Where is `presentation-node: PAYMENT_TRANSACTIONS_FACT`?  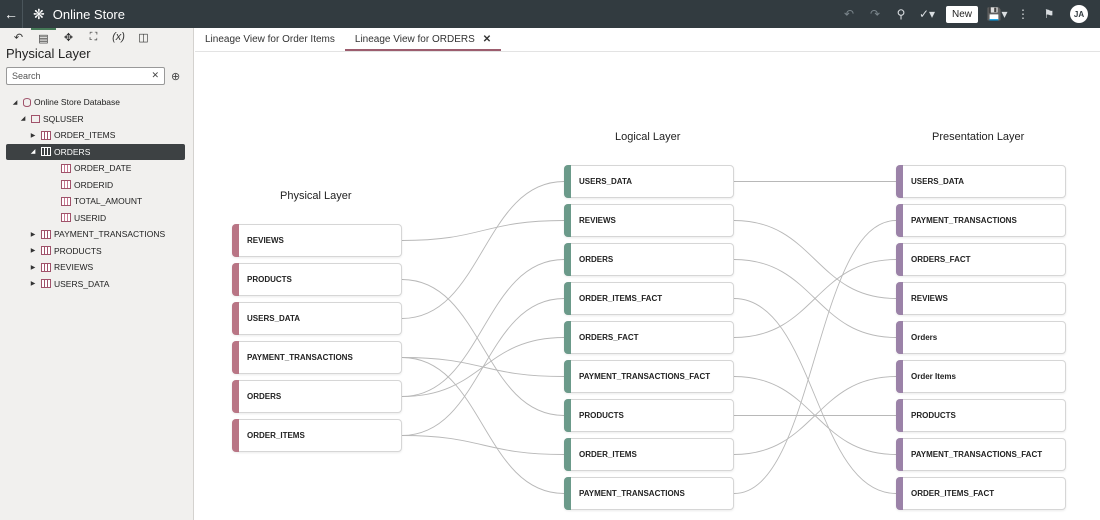 presentation-node: PAYMENT_TRANSACTIONS_FACT is located at coordinates (981, 454).